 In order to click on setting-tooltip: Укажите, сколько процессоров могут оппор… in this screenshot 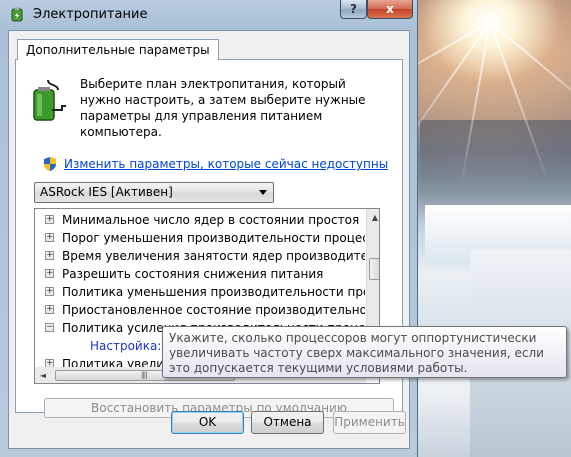, I will do `click(364, 352)`.